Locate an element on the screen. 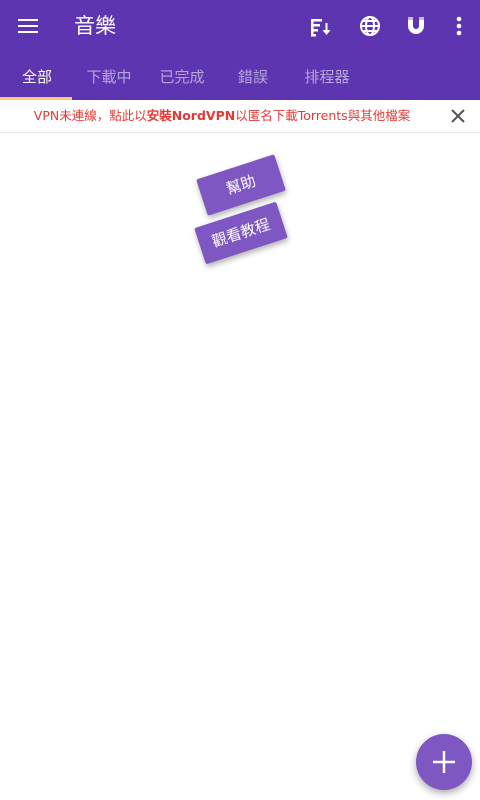 The height and width of the screenshot is (800, 480). vpn-banner-text: VPN未連線，點此以安裝NordVPN以匿名下載Torrents與其他檔案 is located at coordinates (222, 116).